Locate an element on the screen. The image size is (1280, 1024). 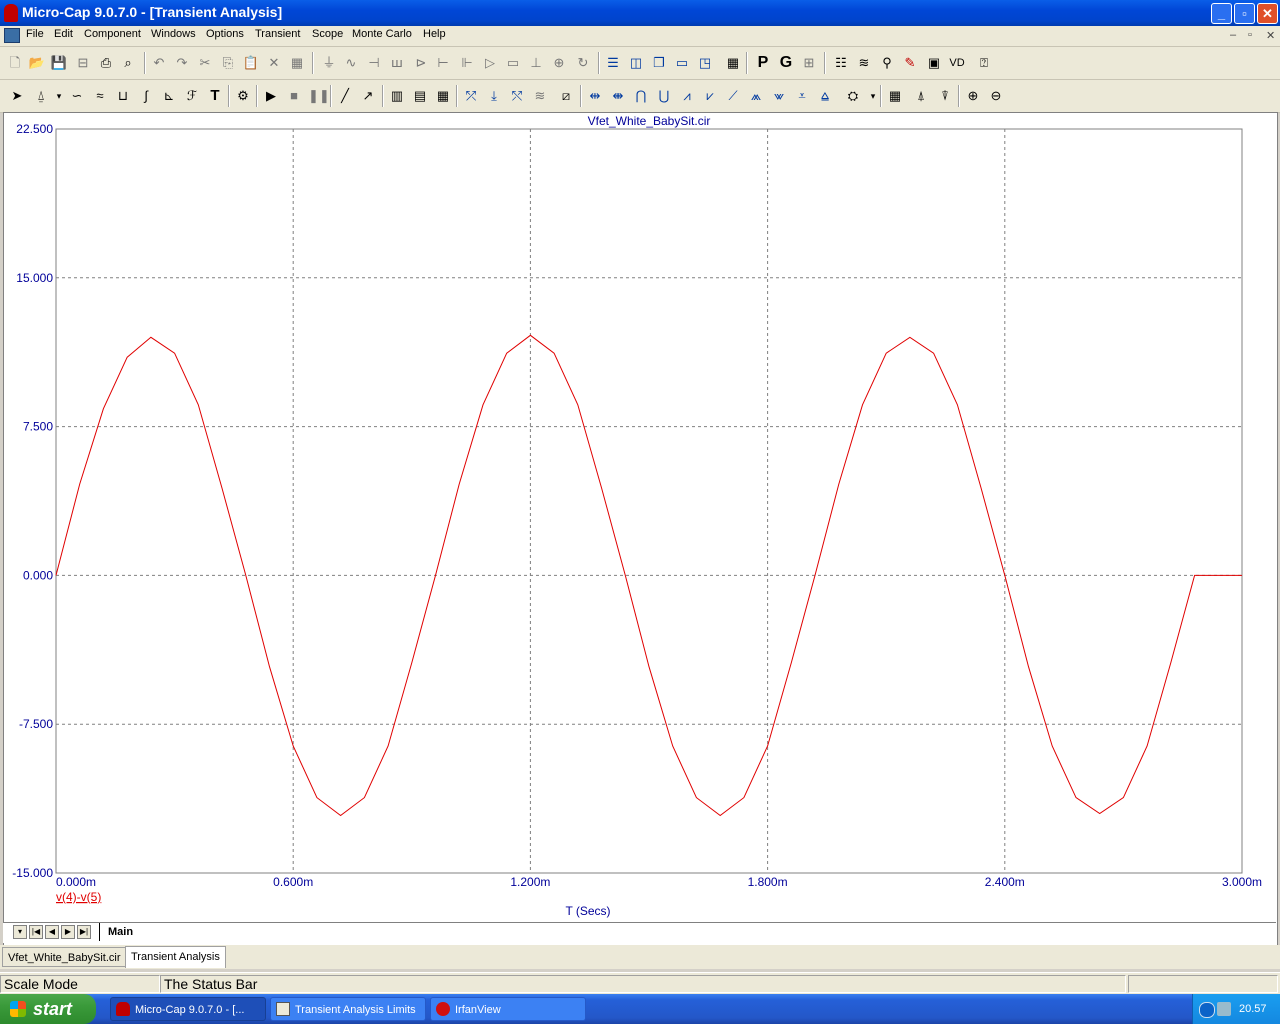
tray-expand-icon is located at coordinates (1207, 1010).